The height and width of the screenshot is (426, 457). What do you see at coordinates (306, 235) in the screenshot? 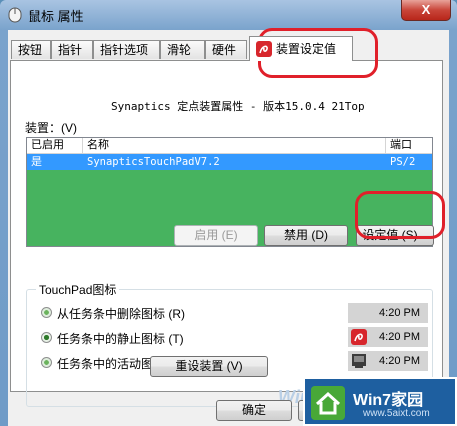
I see `disable-button: 禁用 (D)` at bounding box center [306, 235].